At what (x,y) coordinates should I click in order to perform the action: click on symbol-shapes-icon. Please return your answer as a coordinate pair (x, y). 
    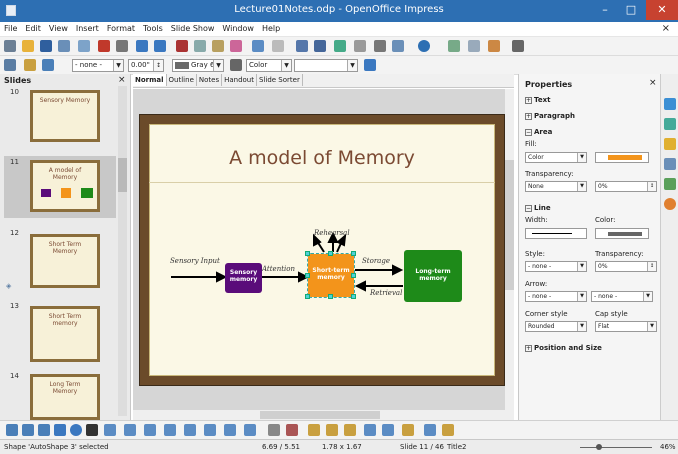
    Looking at the image, I should click on (170, 430).